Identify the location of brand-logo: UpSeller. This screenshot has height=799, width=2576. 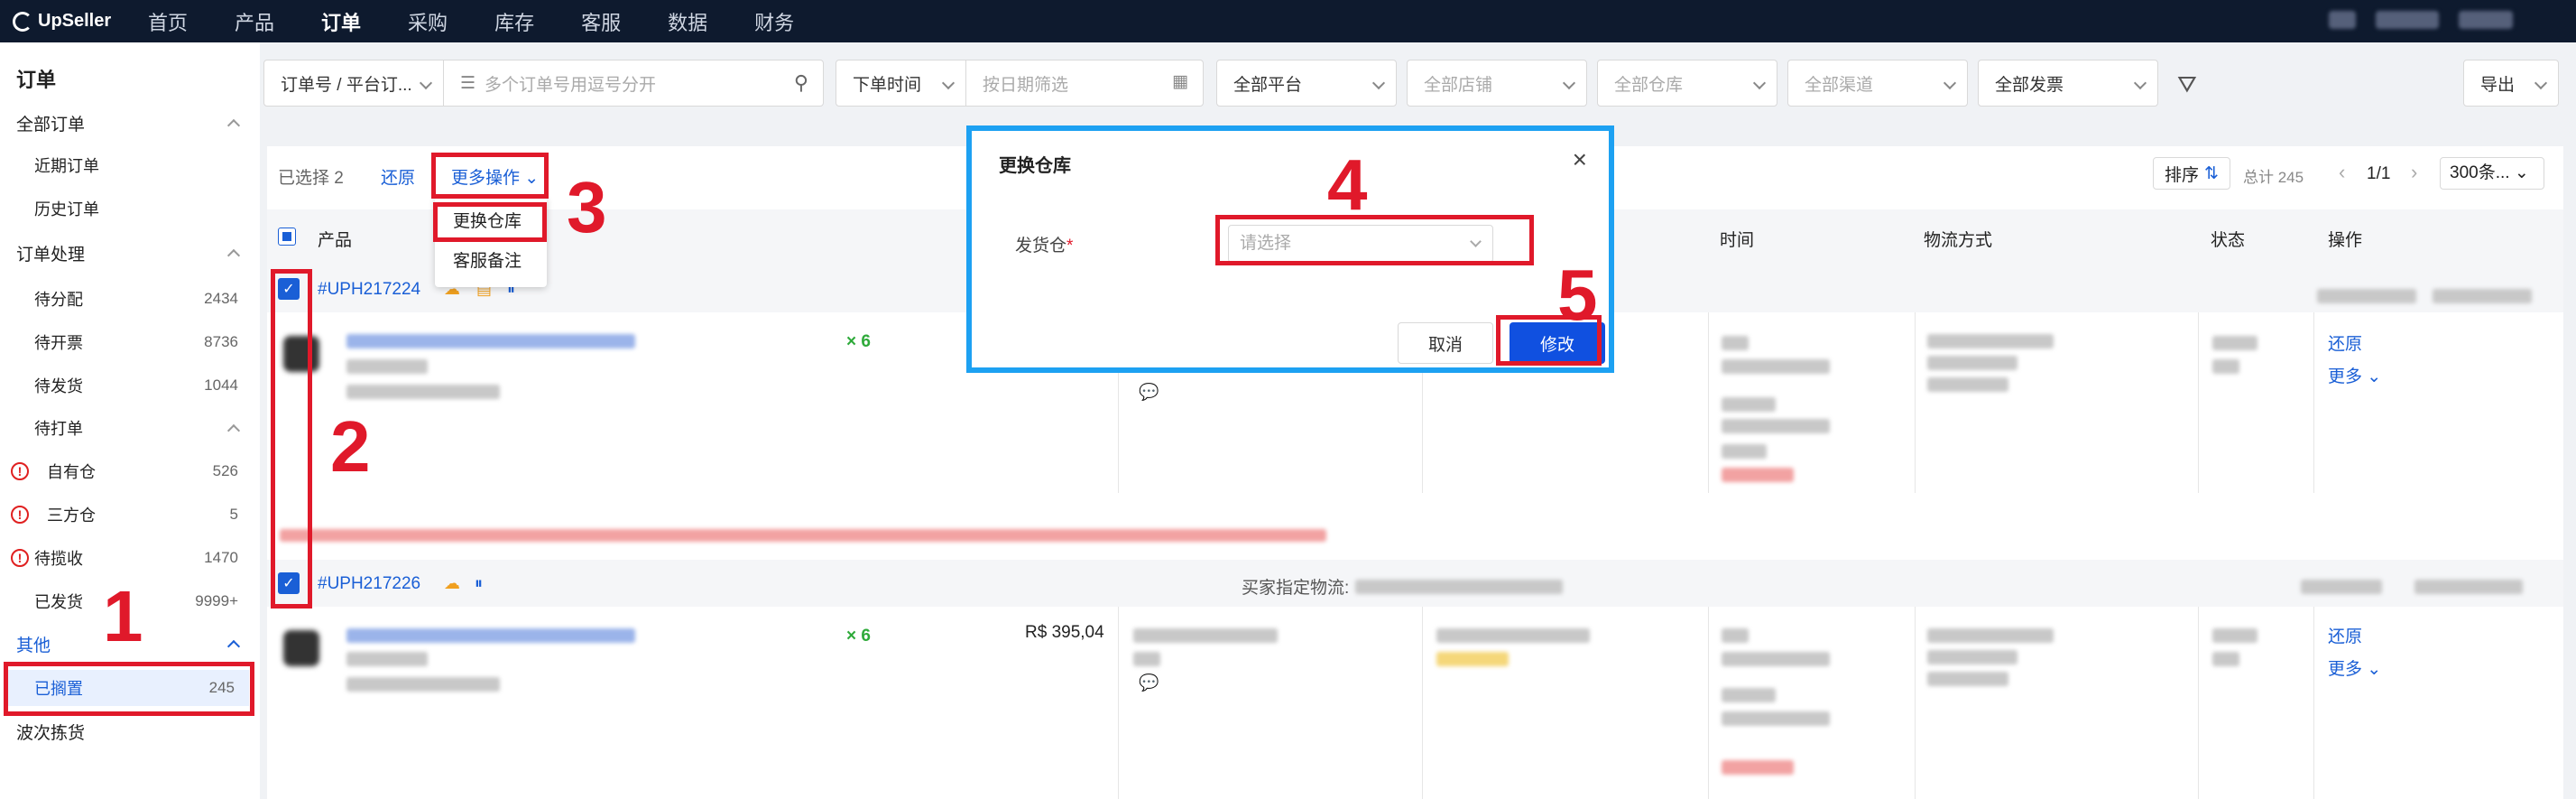
(80, 22).